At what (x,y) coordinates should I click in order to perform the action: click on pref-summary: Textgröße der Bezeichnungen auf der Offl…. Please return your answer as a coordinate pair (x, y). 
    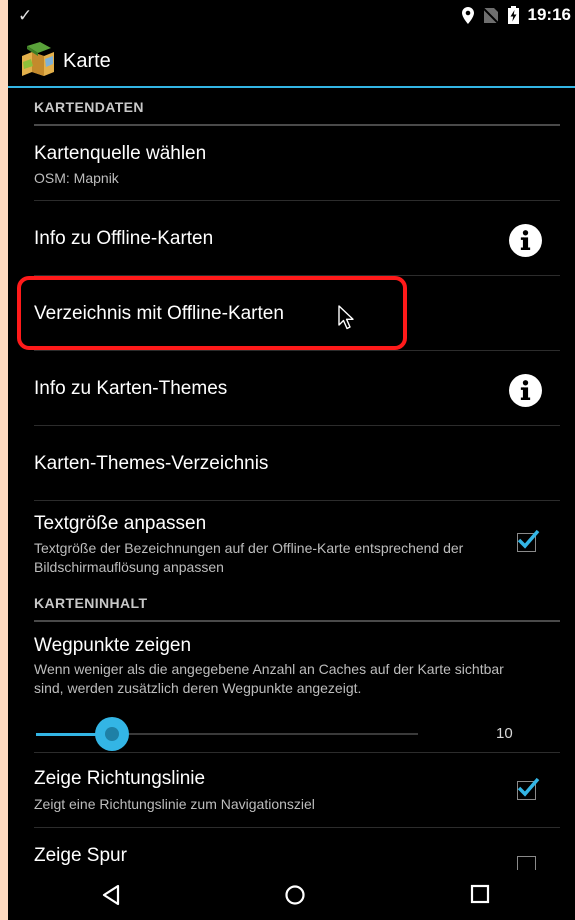
    Looking at the image, I should click on (249, 557).